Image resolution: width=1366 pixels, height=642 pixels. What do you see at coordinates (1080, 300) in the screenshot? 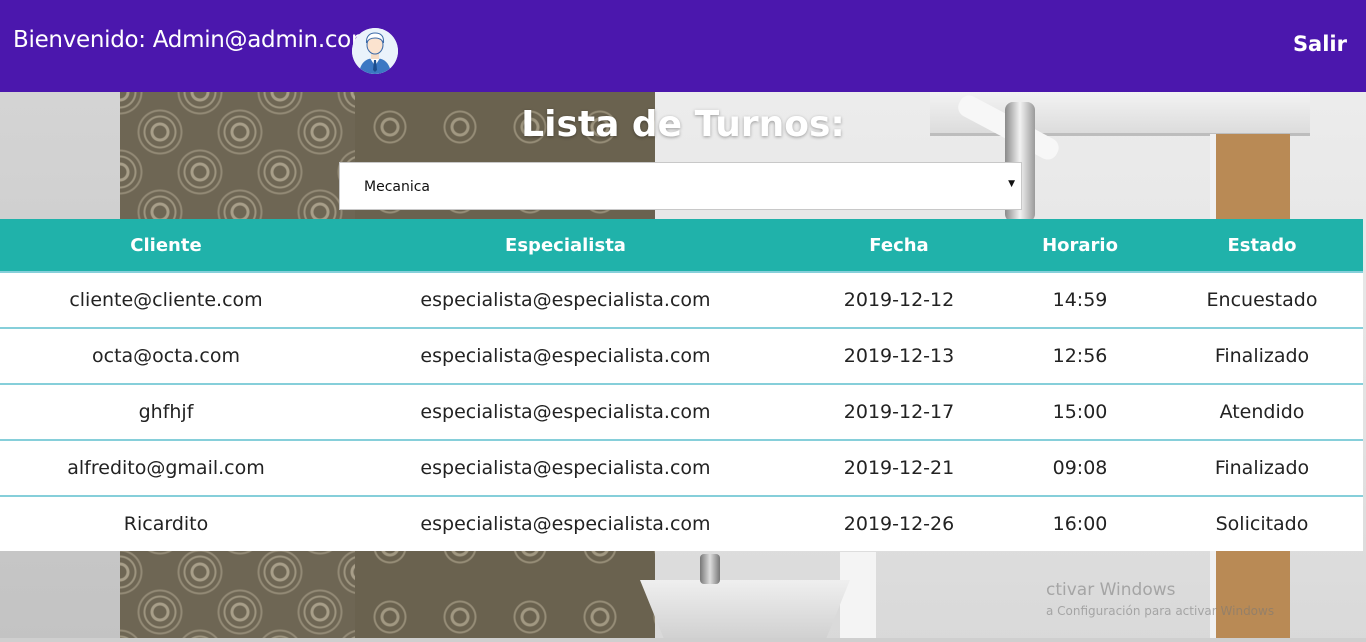
I see `cell-horario: 14:59` at bounding box center [1080, 300].